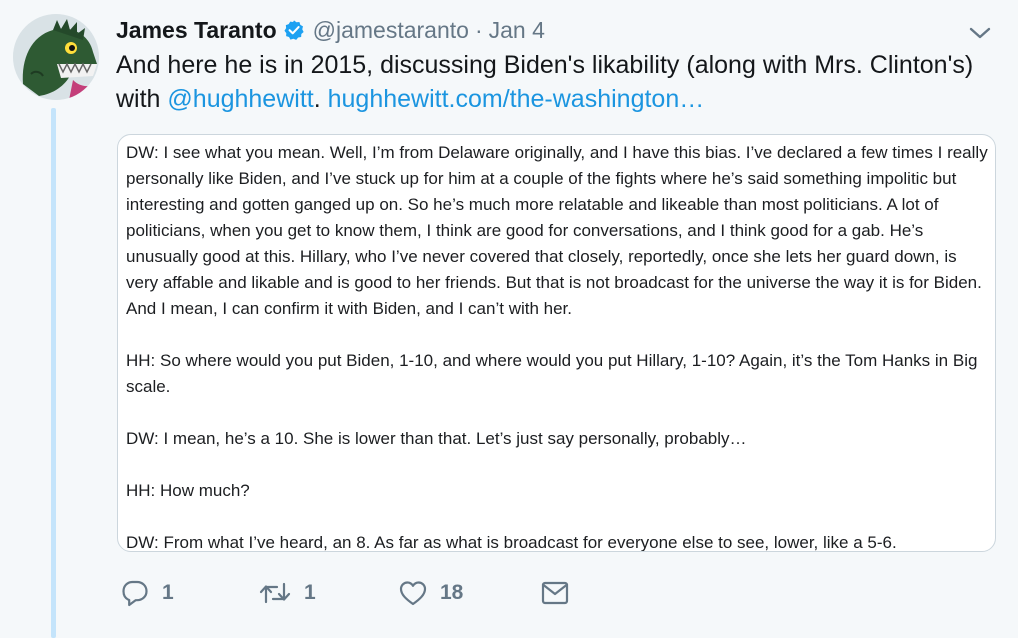 This screenshot has width=1018, height=638. I want to click on avatar-image, so click(56, 57).